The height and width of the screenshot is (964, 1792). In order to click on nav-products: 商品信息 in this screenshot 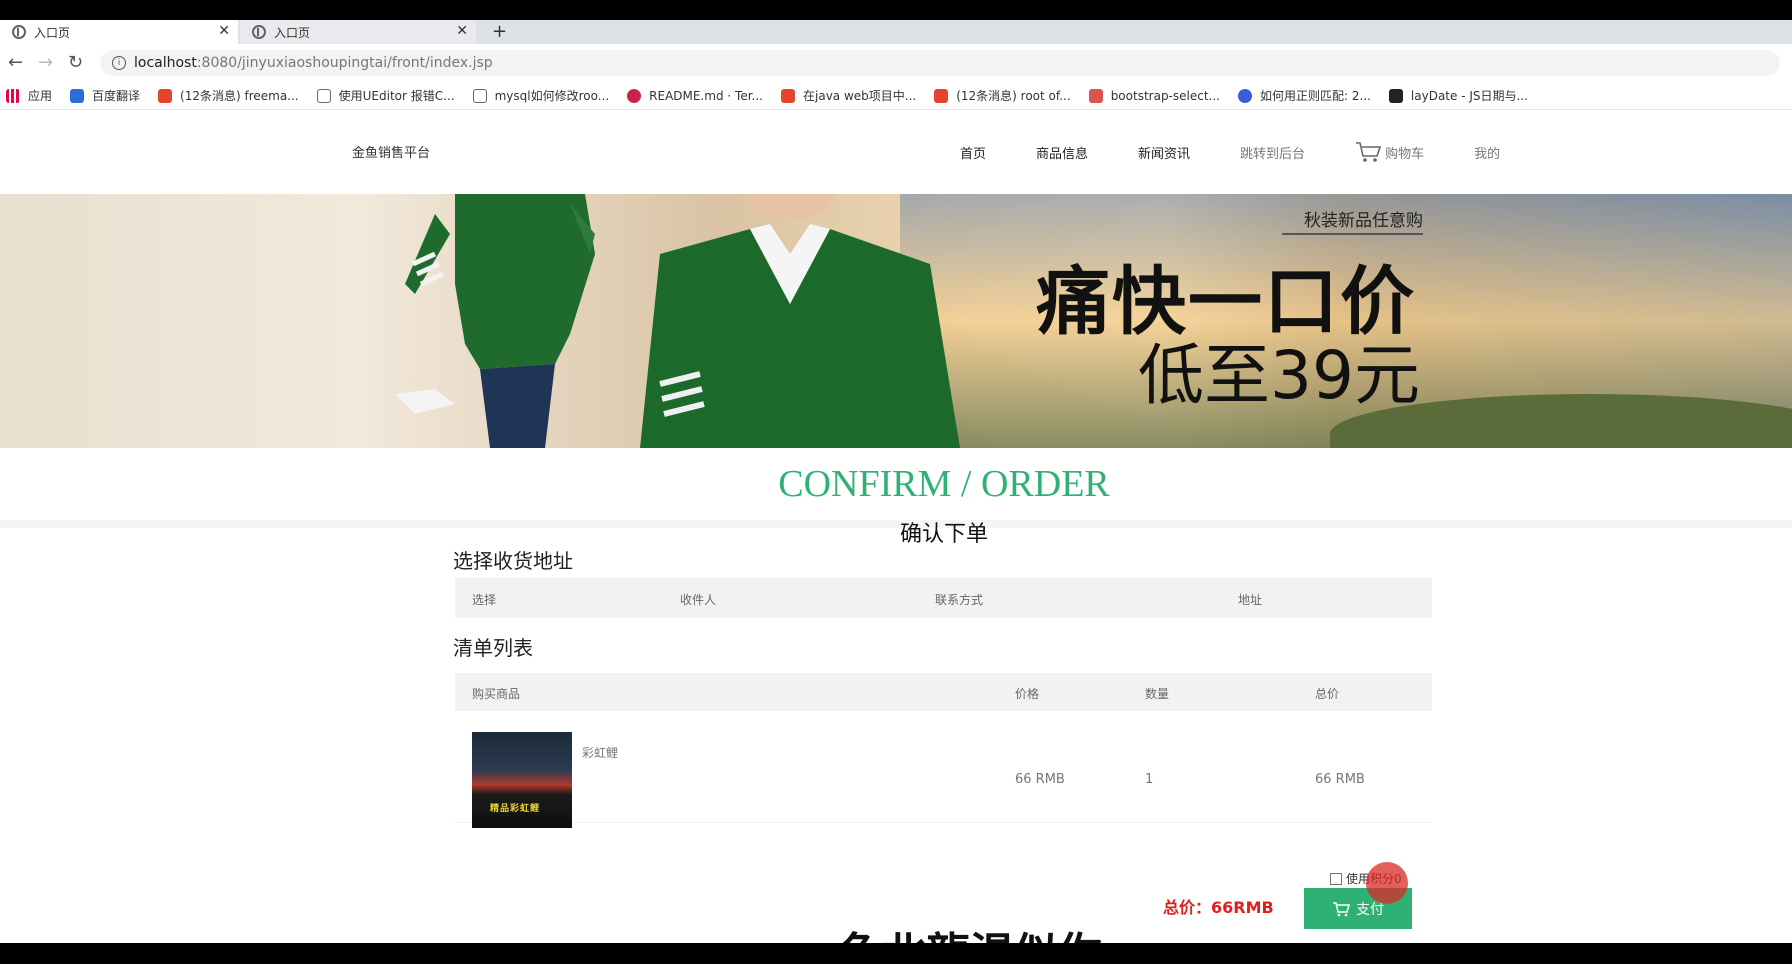, I will do `click(1062, 152)`.